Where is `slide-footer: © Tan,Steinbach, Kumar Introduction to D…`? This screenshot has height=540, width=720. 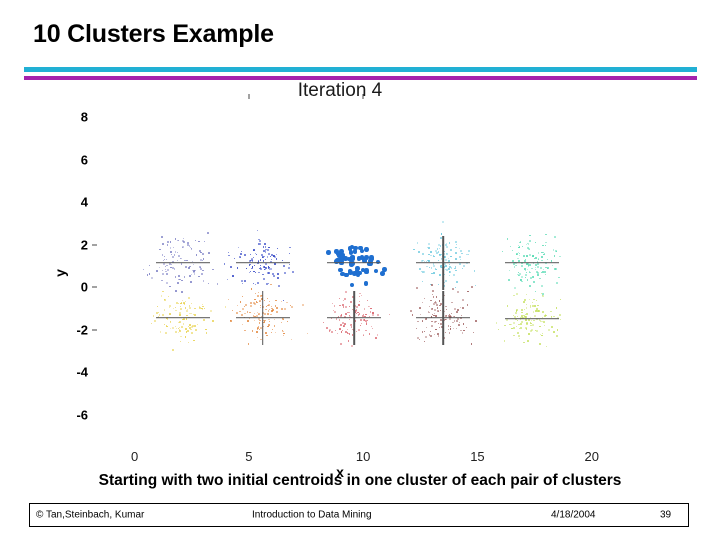 slide-footer: © Tan,Steinbach, Kumar Introduction to D… is located at coordinates (359, 515).